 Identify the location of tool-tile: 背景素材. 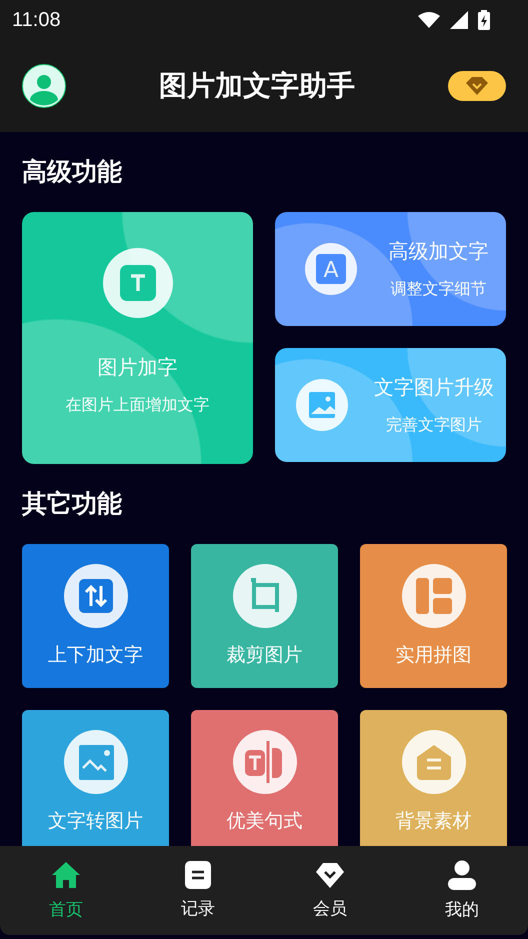
(433, 778).